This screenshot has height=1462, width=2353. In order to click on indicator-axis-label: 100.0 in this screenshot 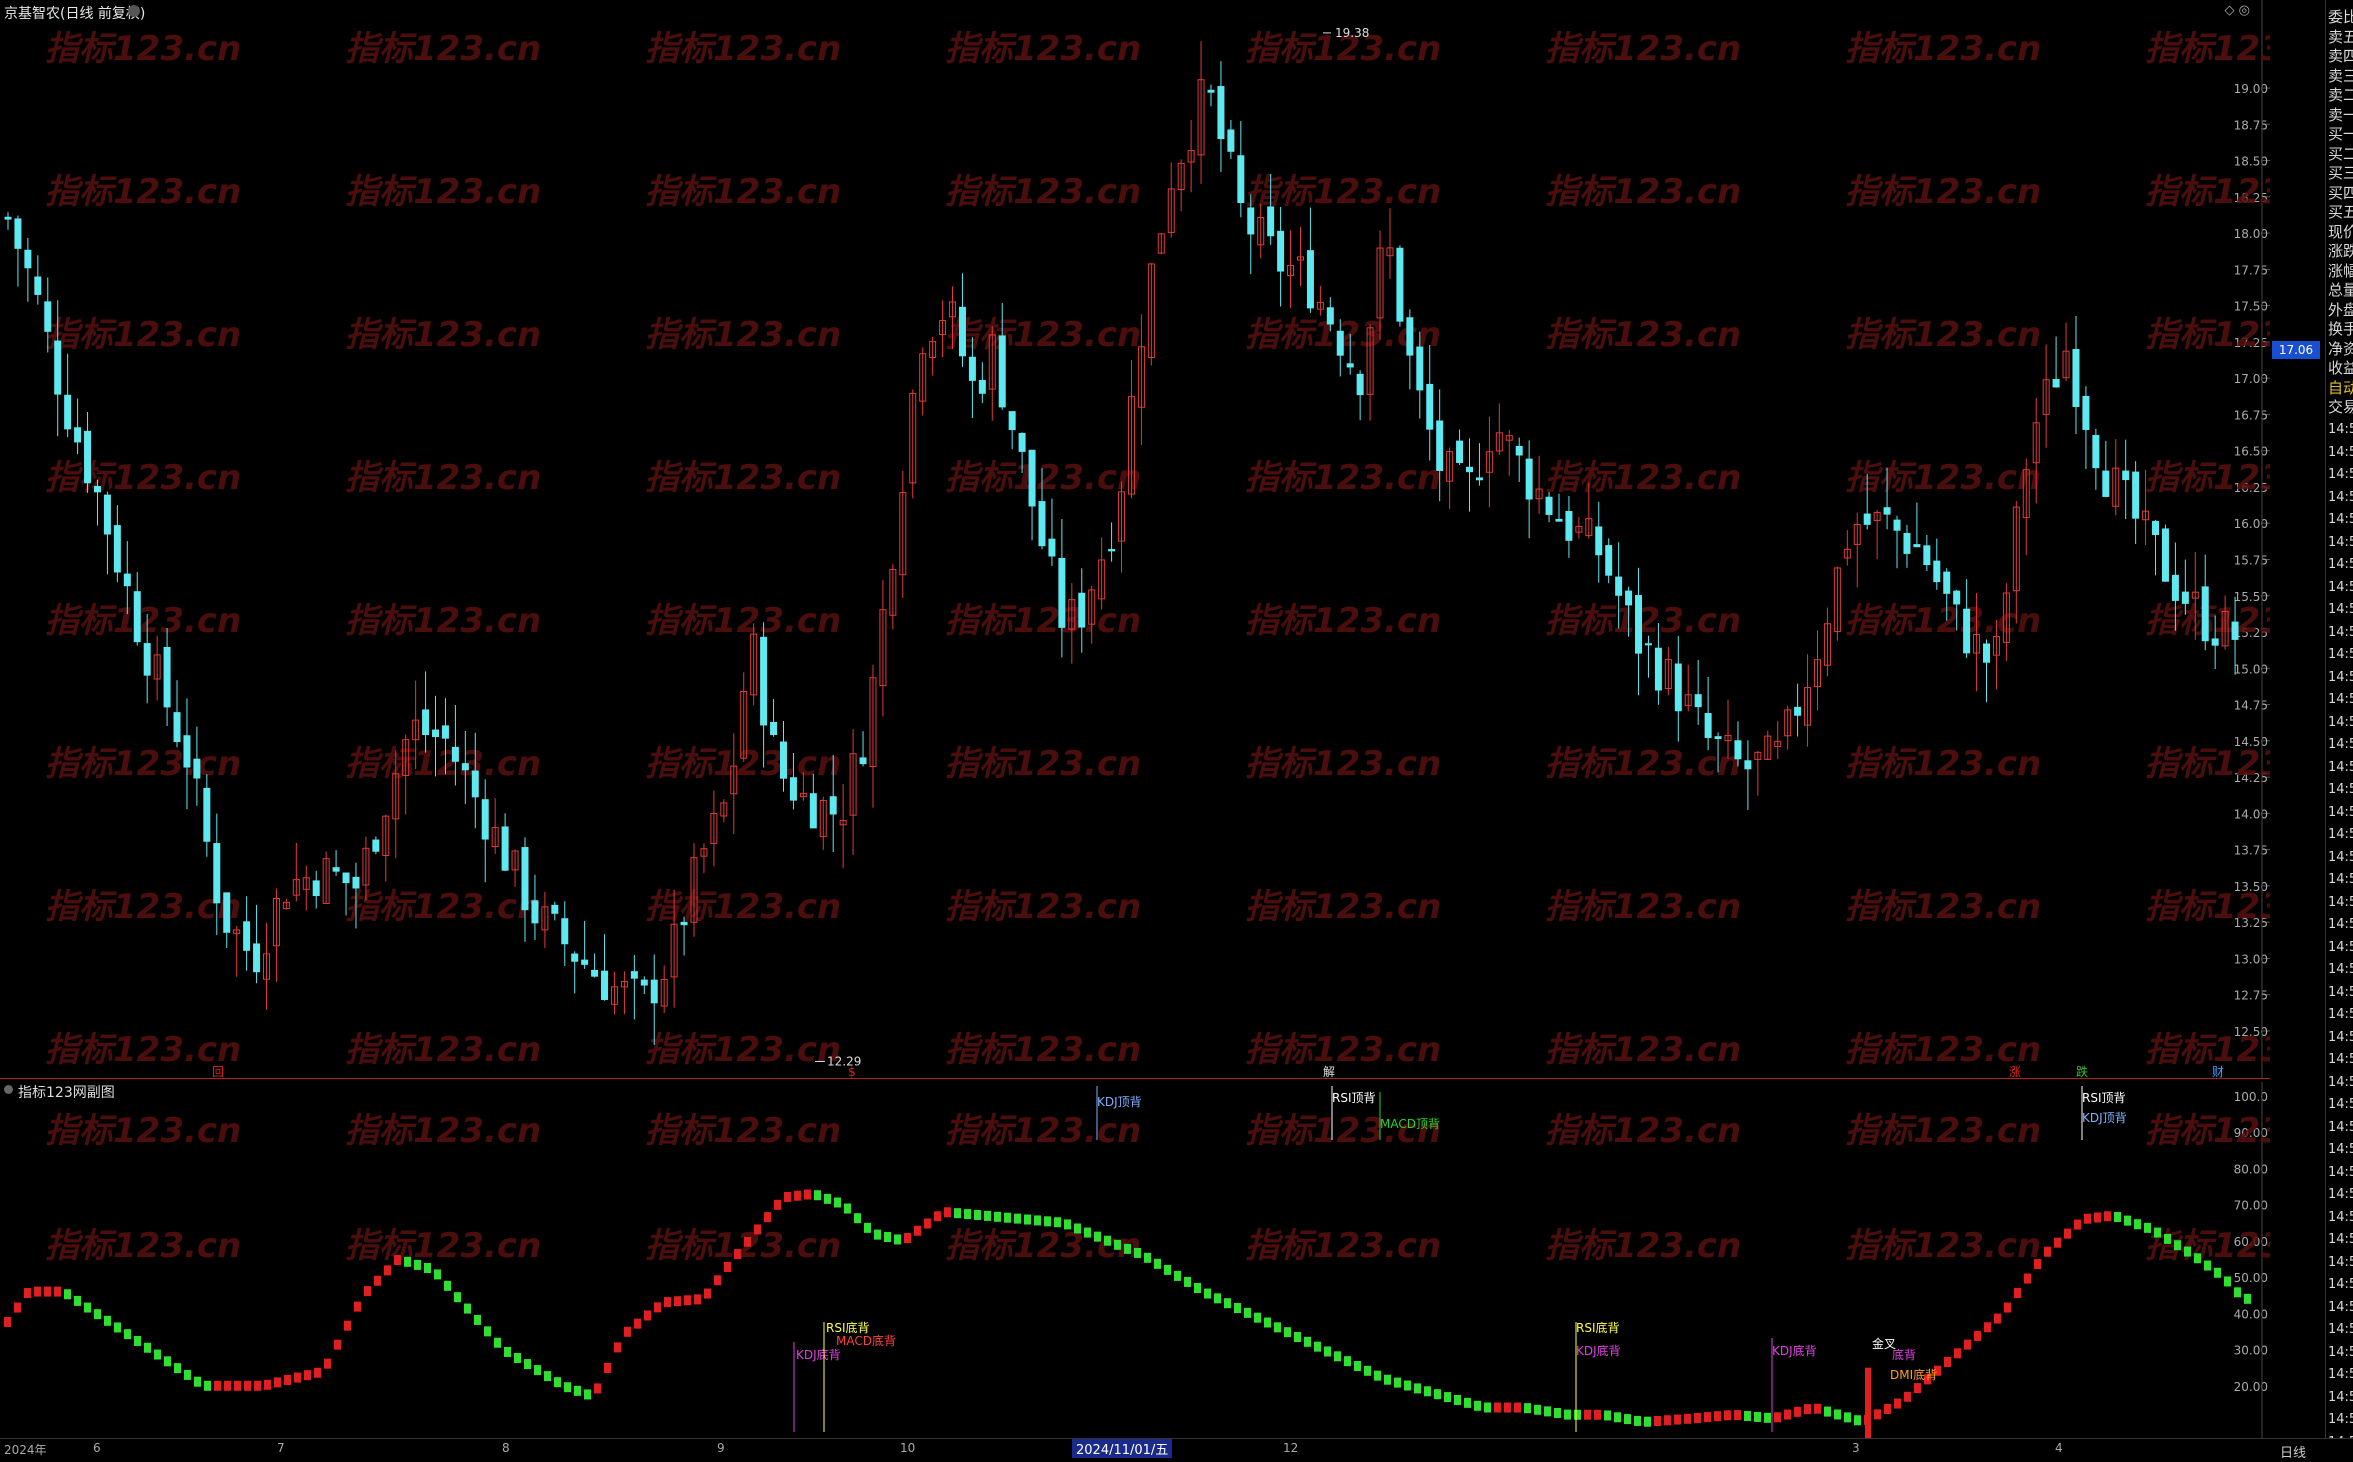, I will do `click(2251, 1097)`.